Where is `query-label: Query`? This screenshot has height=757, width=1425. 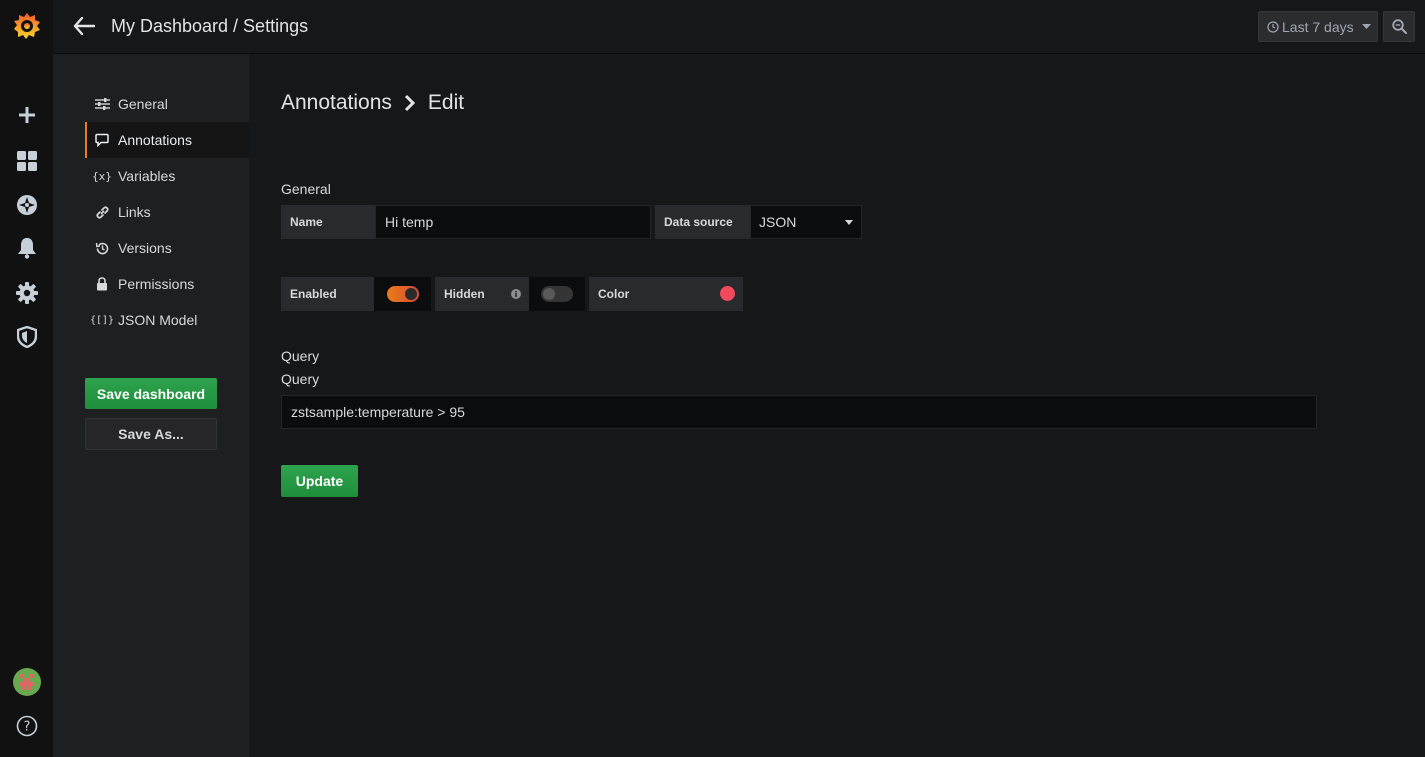
query-label: Query is located at coordinates (300, 379).